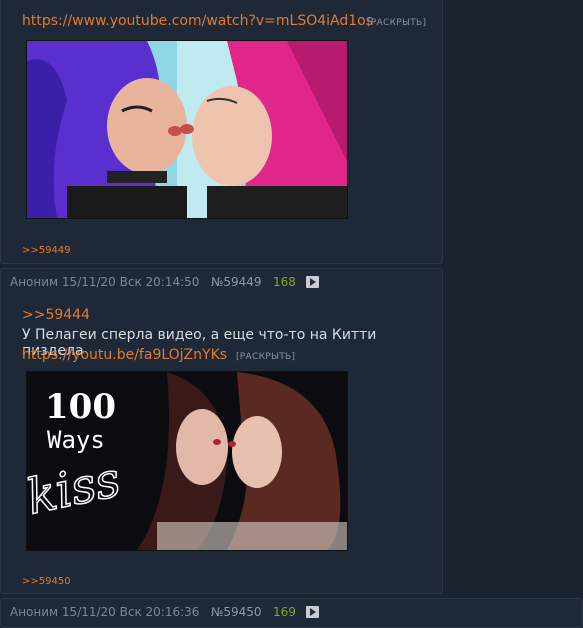  Describe the element at coordinates (34, 282) in the screenshot. I see `post-author: Аноним` at that location.